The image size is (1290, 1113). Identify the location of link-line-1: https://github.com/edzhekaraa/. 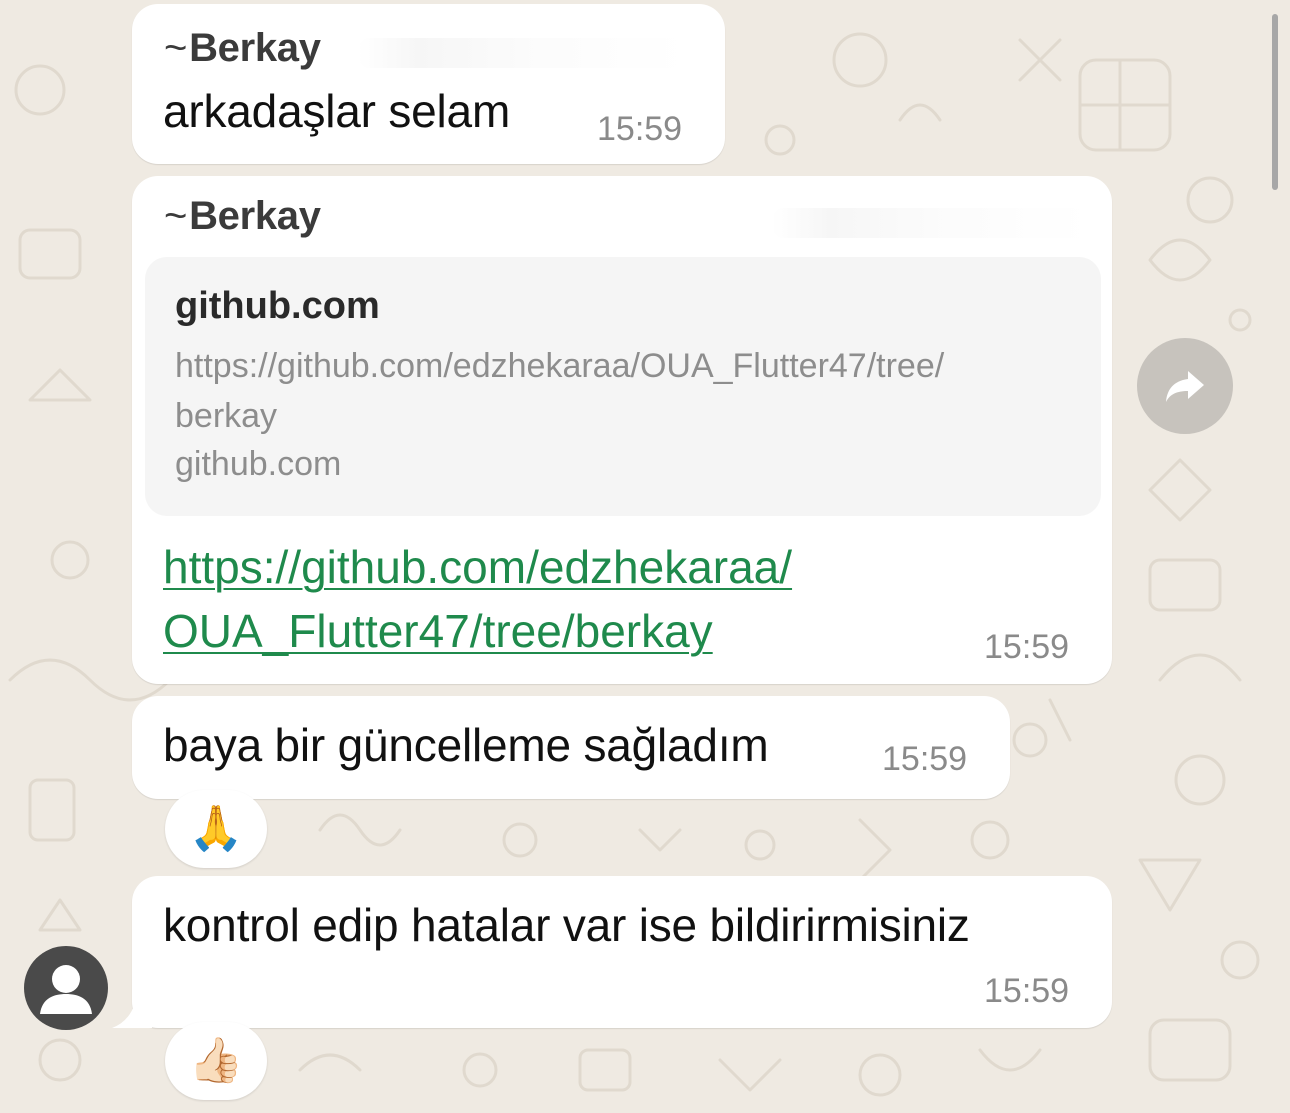
(478, 567).